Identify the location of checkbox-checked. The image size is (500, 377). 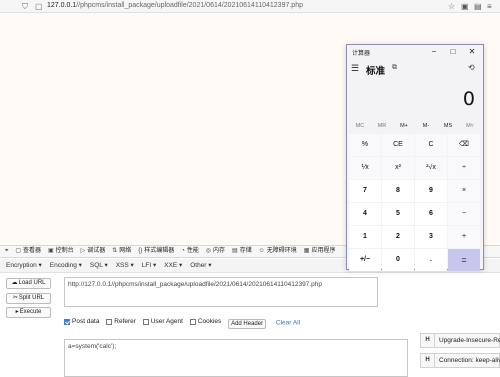
(67, 321).